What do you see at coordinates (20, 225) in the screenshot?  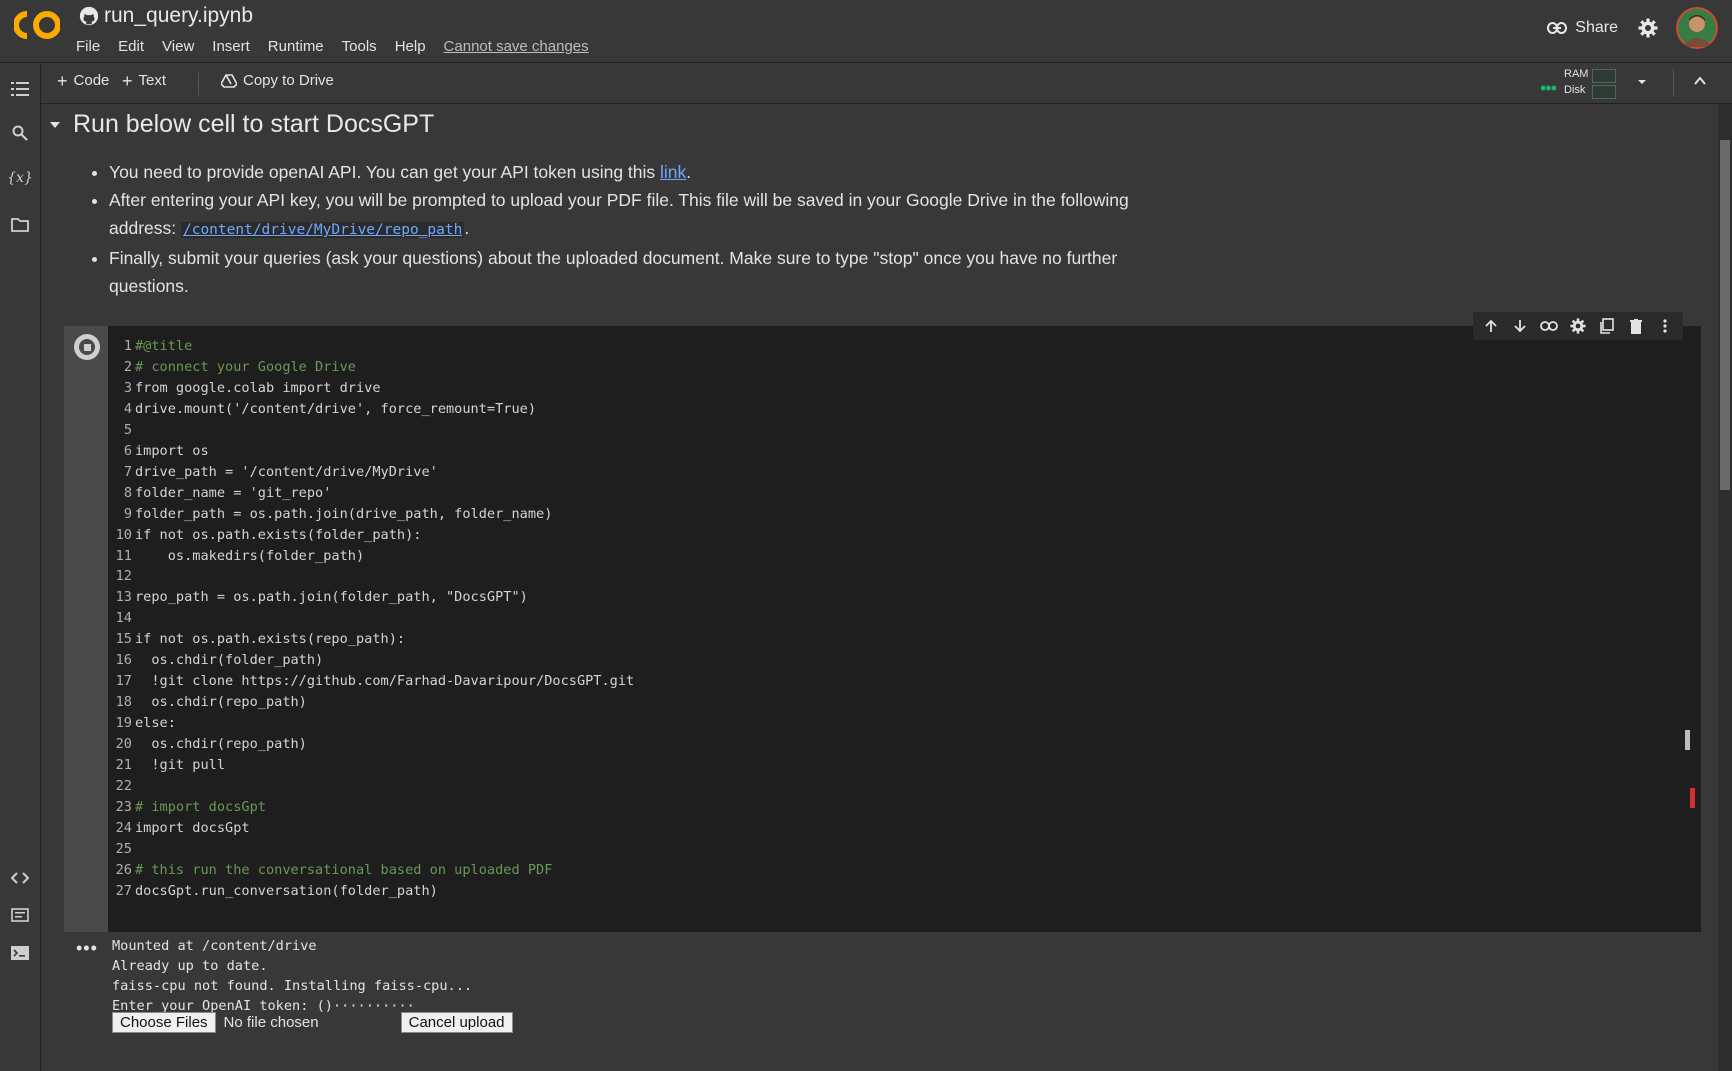 I see `folder-icon` at bounding box center [20, 225].